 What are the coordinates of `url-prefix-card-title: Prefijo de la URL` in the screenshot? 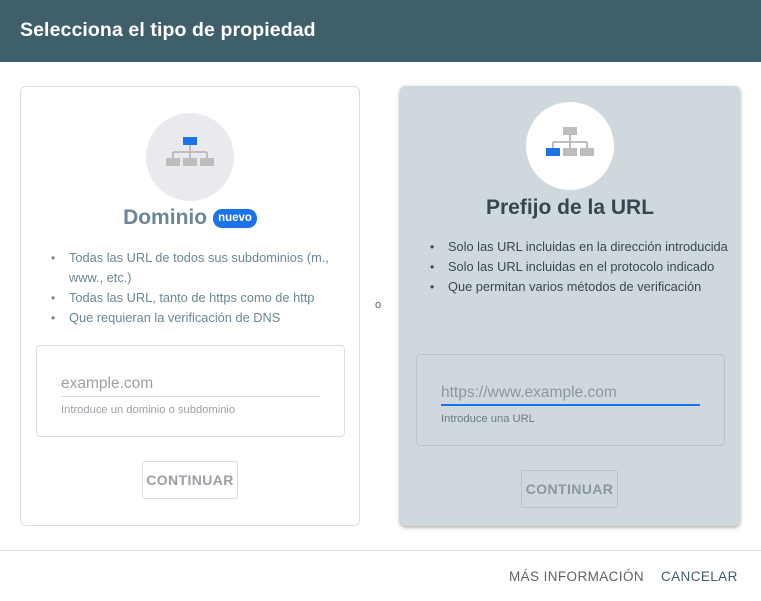 It's located at (570, 207).